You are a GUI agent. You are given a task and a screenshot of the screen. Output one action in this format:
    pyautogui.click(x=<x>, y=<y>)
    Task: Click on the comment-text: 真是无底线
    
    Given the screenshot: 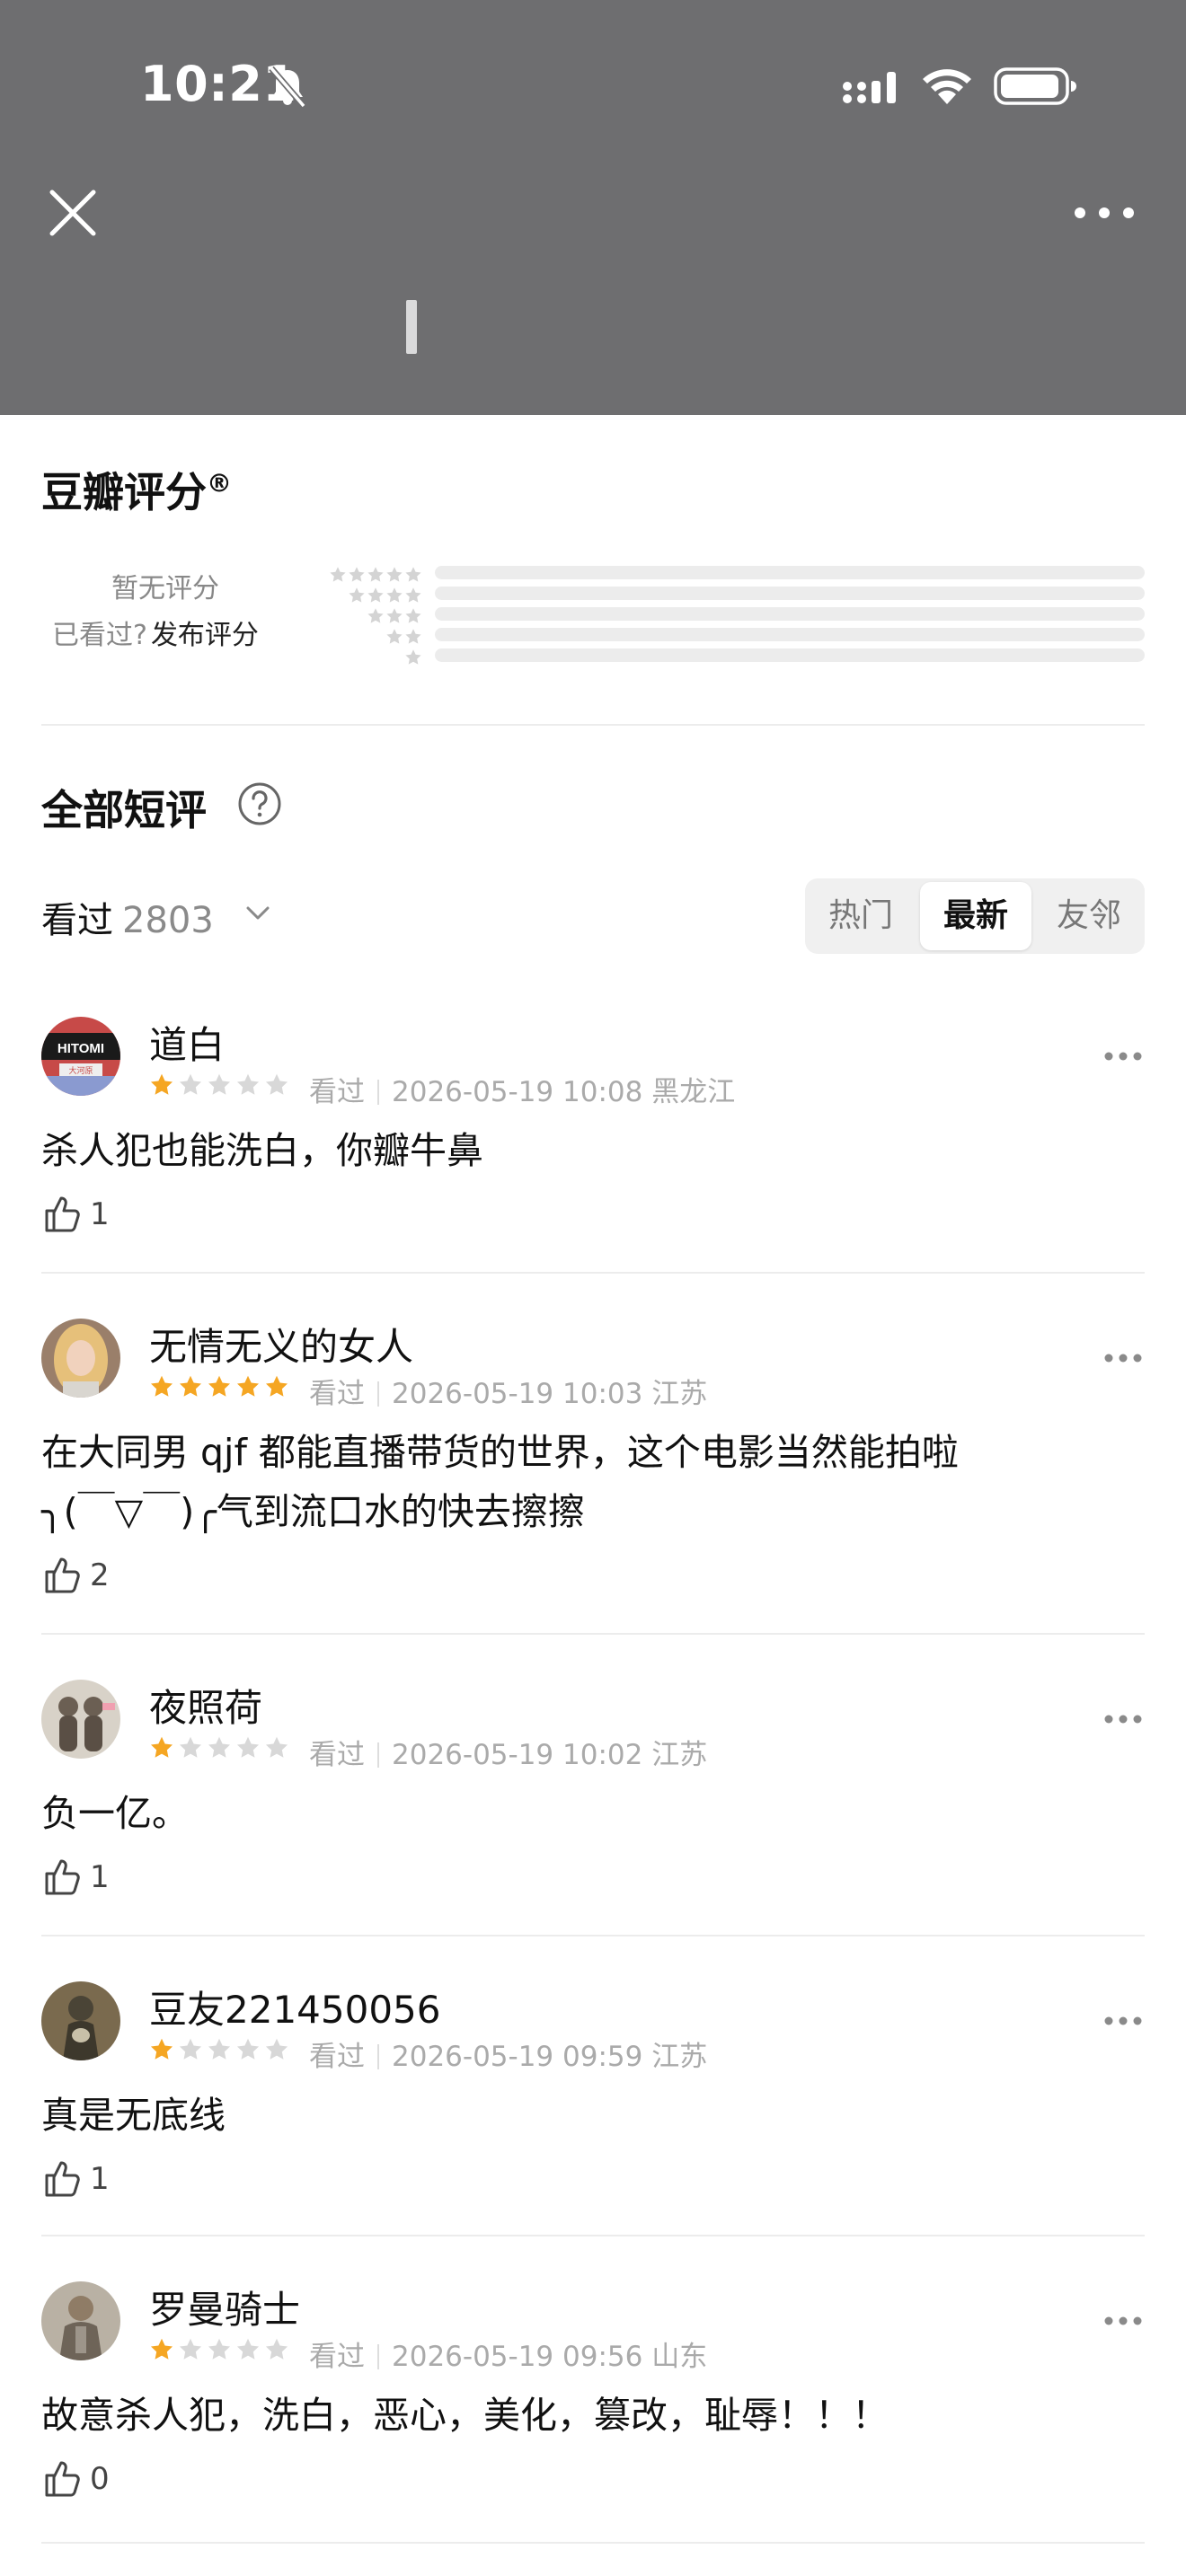 What is the action you would take?
    pyautogui.click(x=133, y=2115)
    